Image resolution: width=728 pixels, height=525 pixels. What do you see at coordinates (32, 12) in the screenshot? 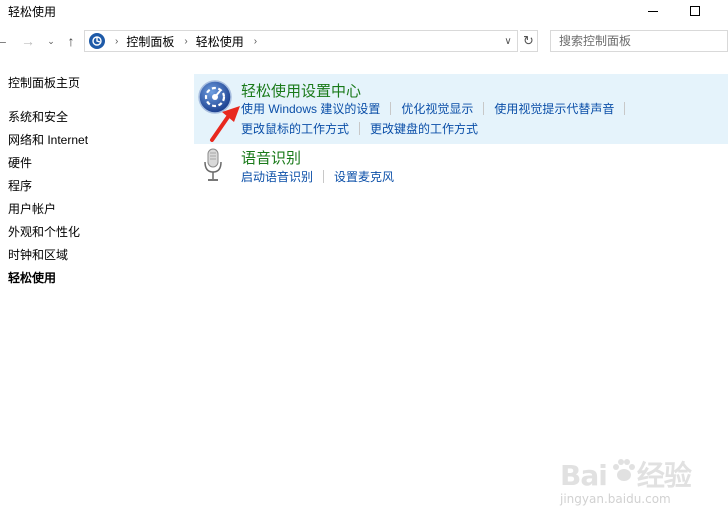
I see `window-title: 轻松使用` at bounding box center [32, 12].